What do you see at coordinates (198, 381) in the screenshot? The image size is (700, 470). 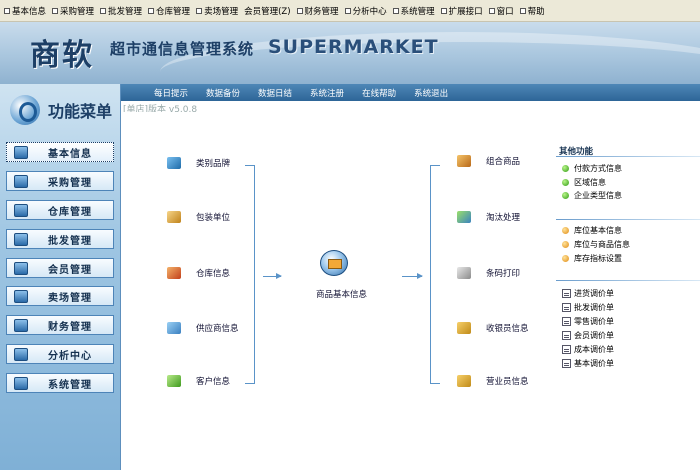 I see `node-customer-info: 客户信息` at bounding box center [198, 381].